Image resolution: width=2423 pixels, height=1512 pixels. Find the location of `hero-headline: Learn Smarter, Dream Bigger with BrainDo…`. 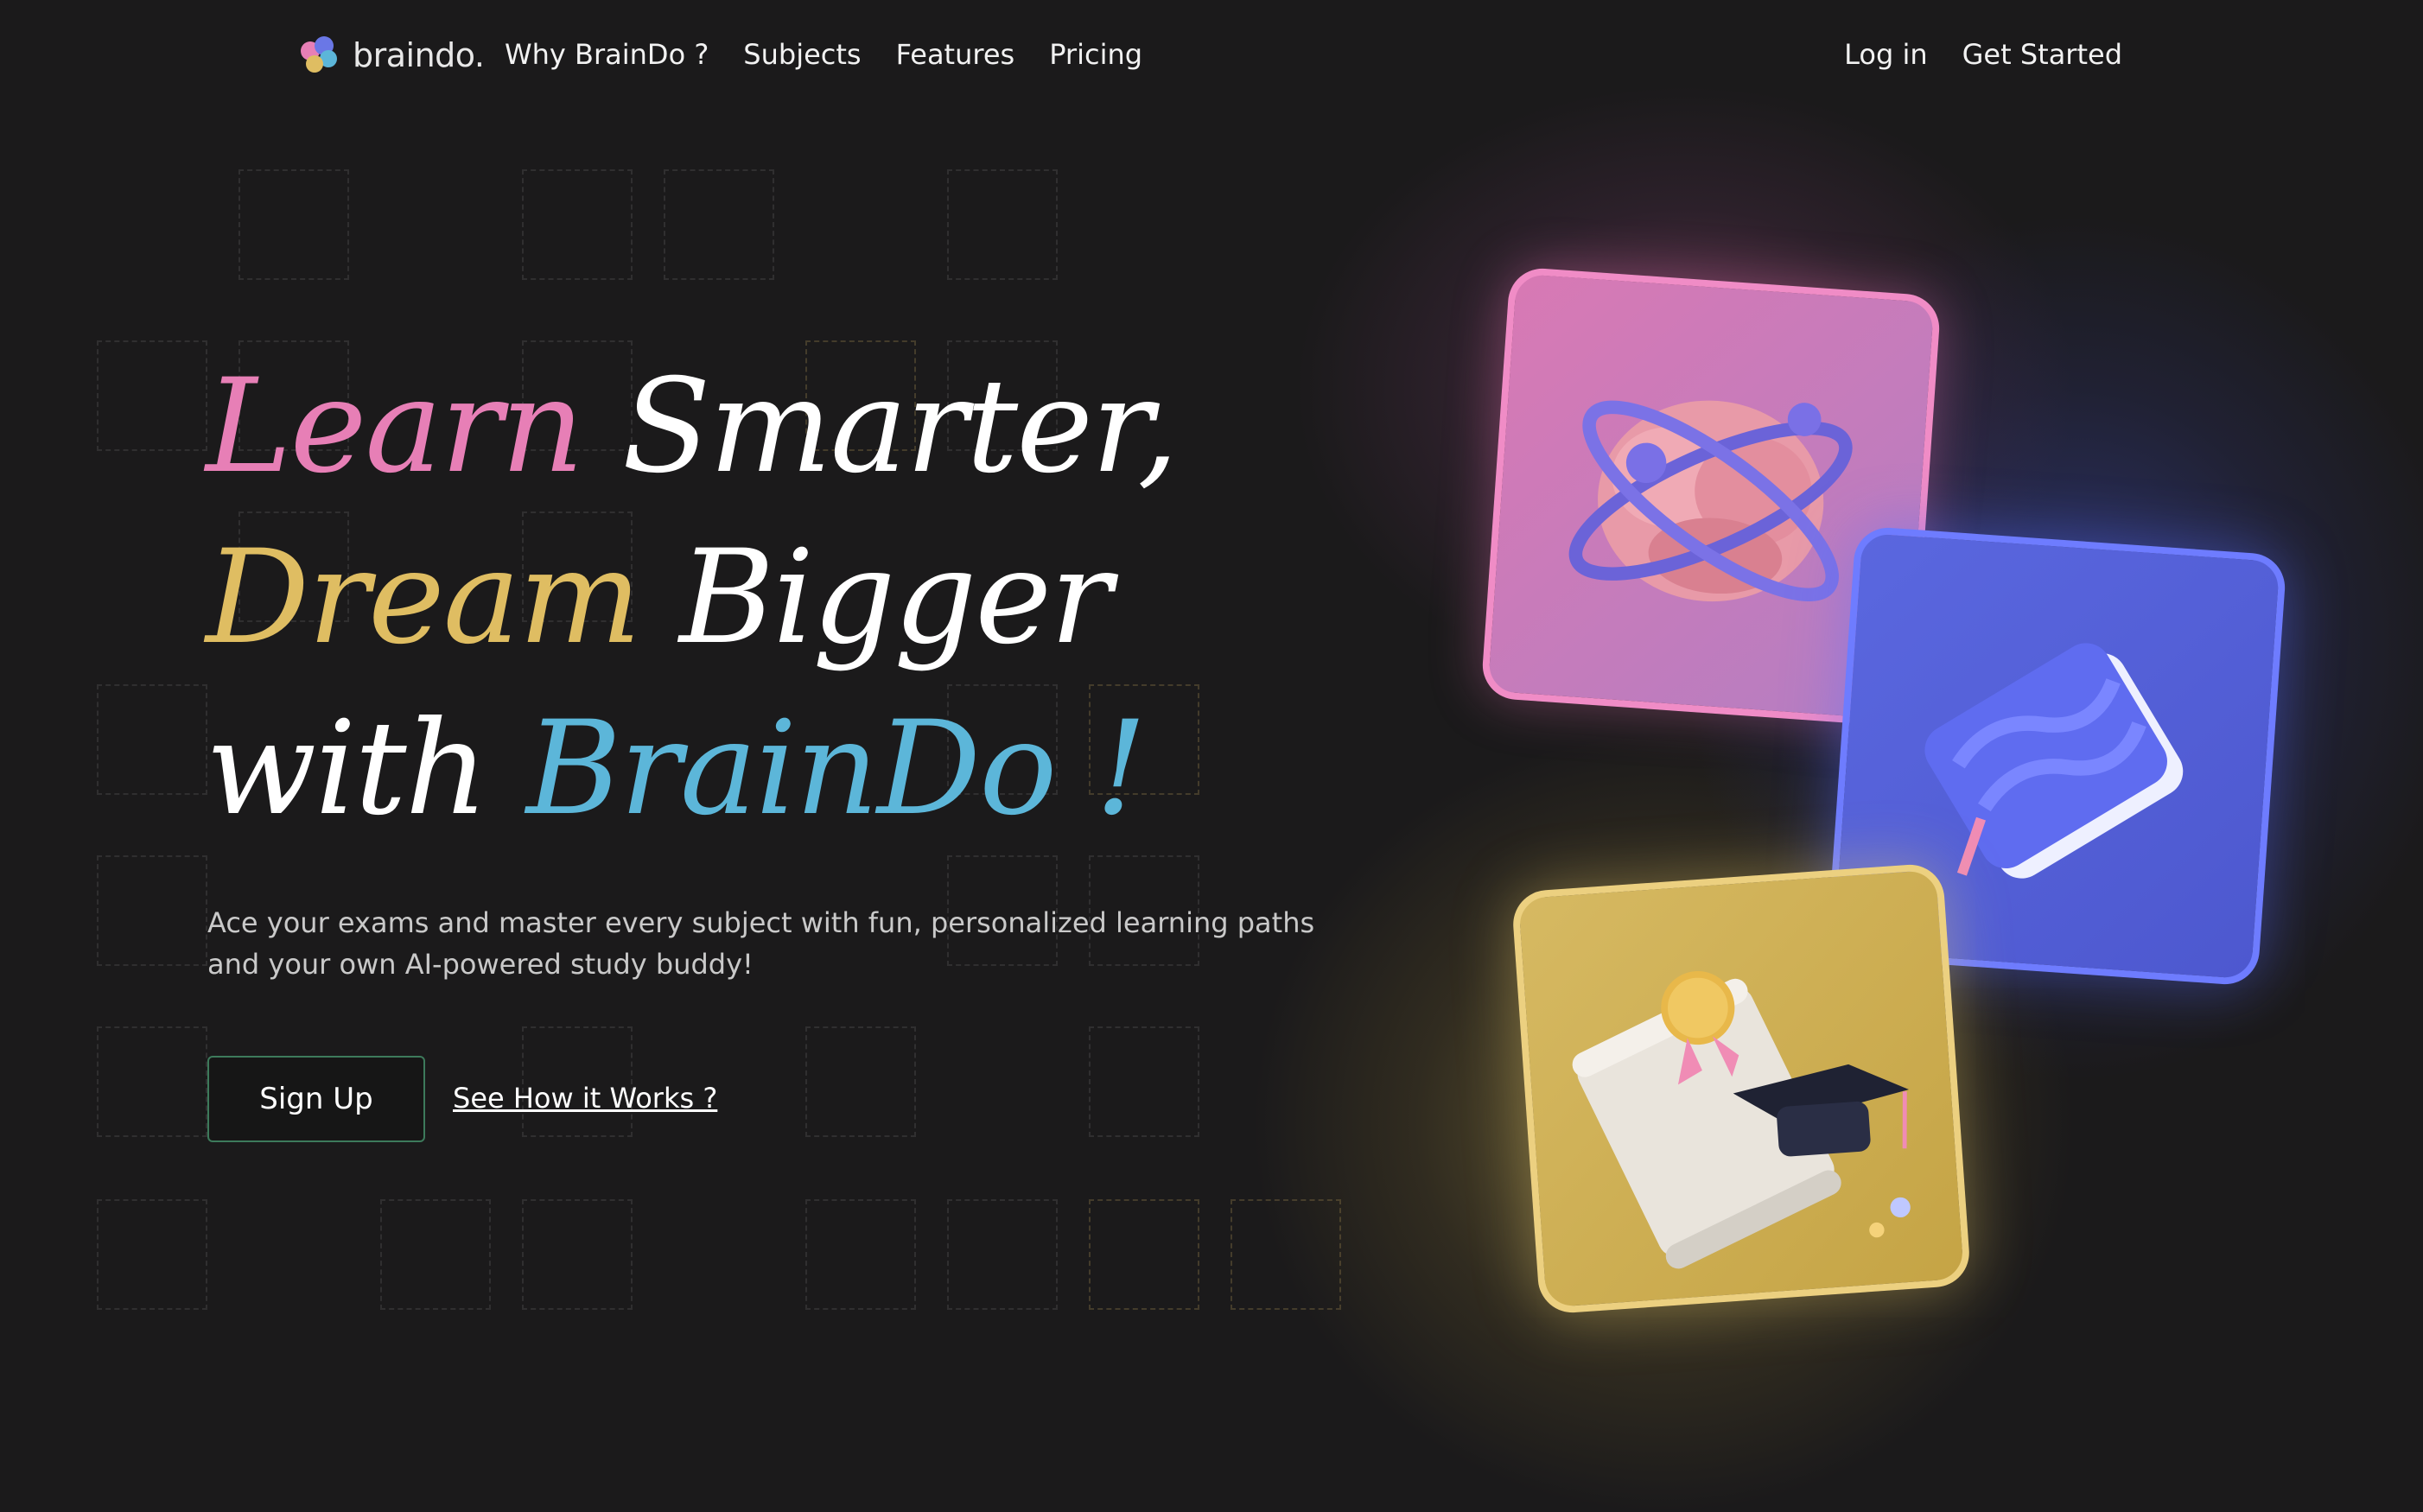

hero-headline: Learn Smarter, Dream Bigger with BrainDo… is located at coordinates (692, 597).